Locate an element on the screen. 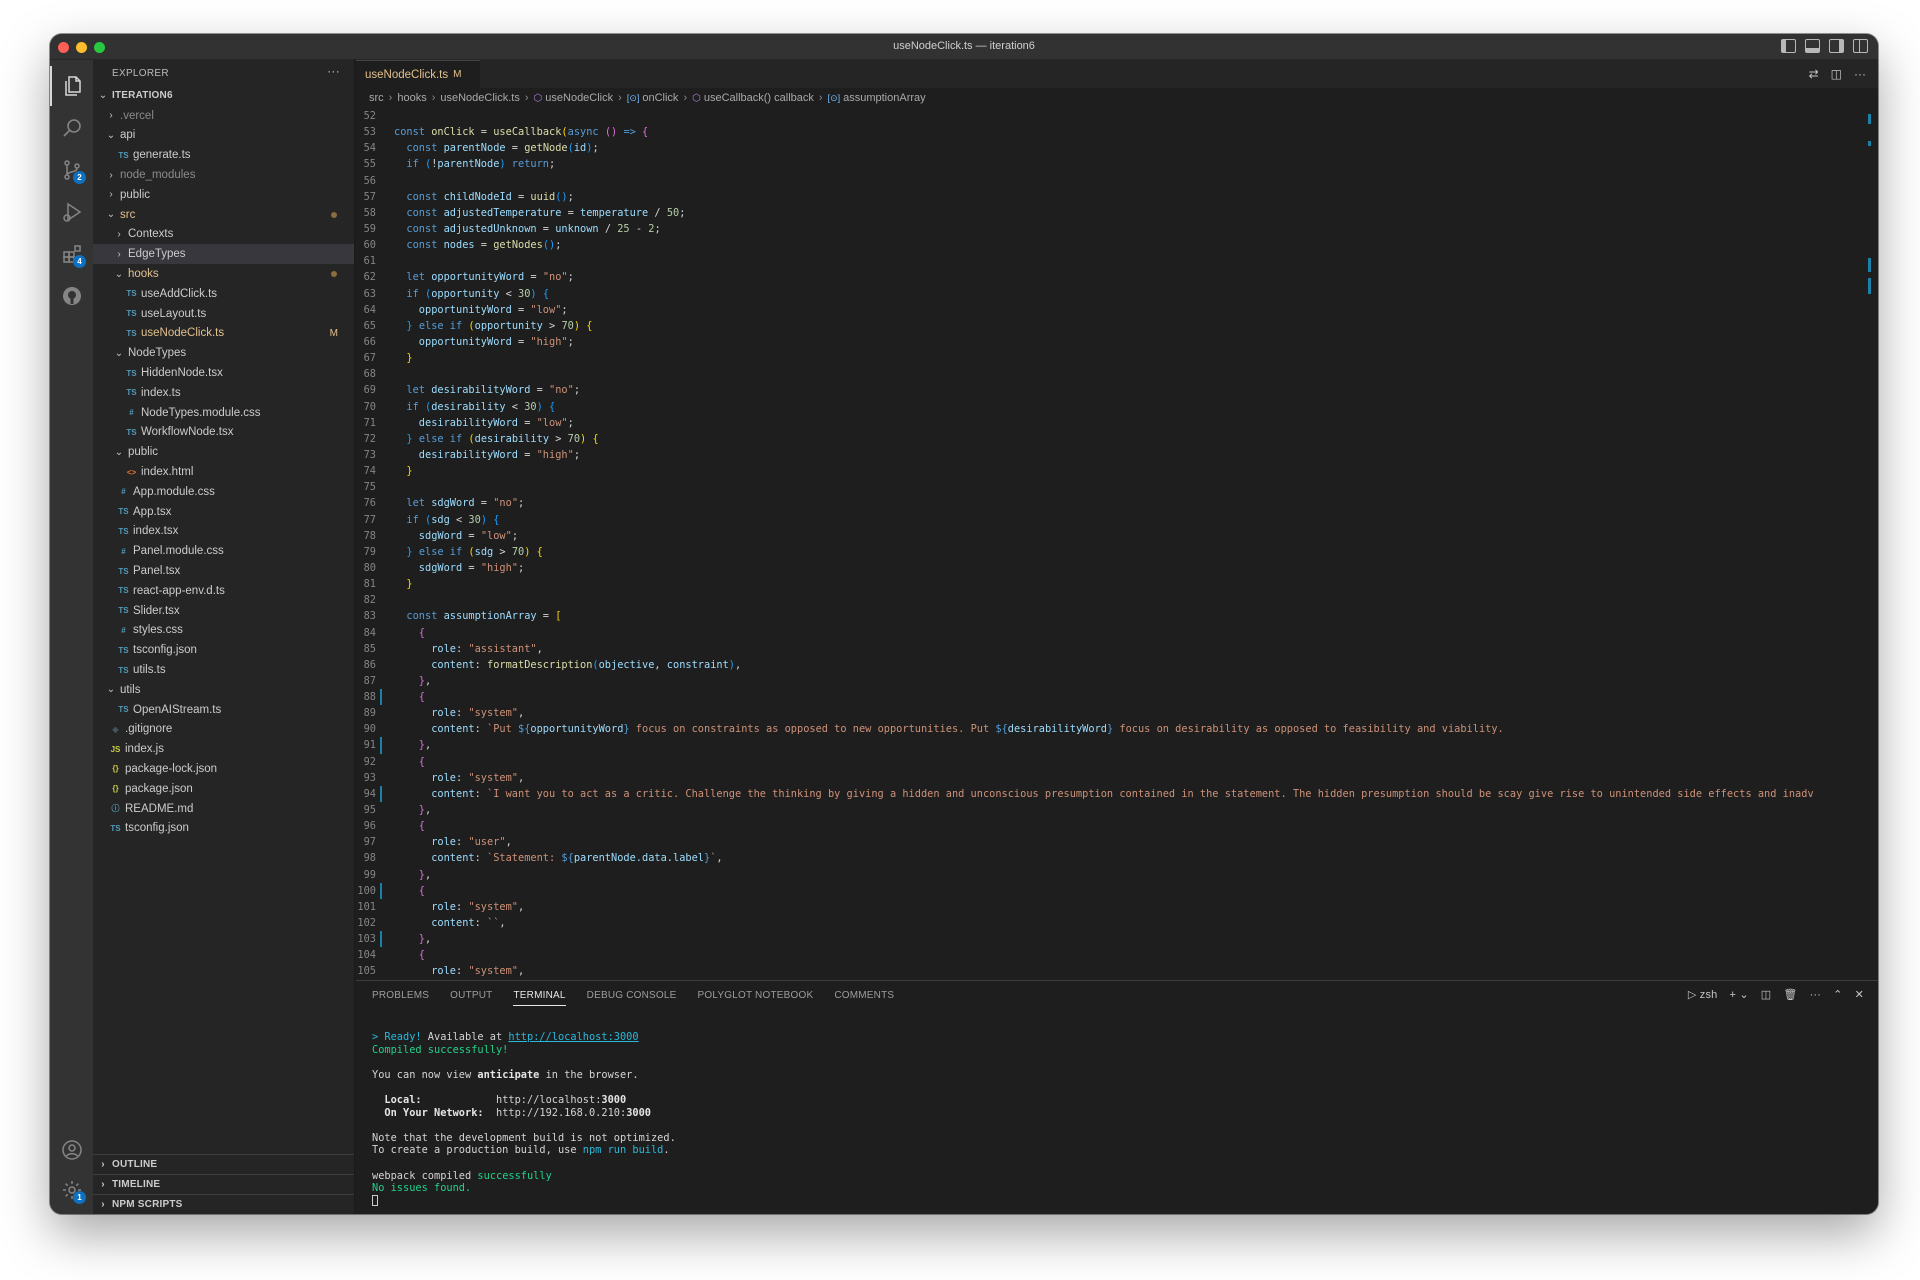  tree-item-label: utils is located at coordinates (130, 689).